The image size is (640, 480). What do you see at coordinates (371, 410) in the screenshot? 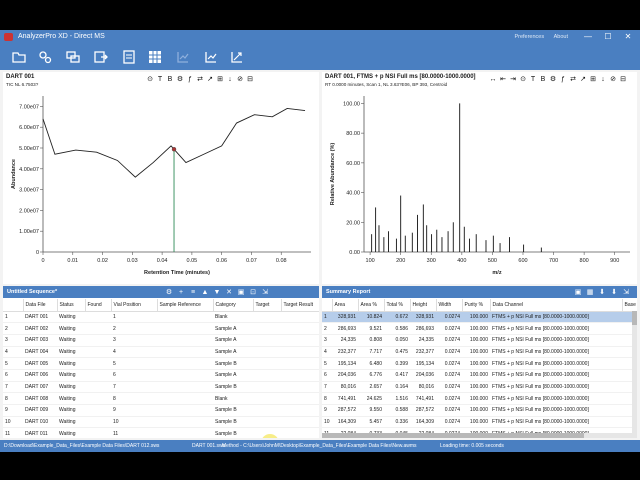
I see `summary-cell: 9.550` at bounding box center [371, 410].